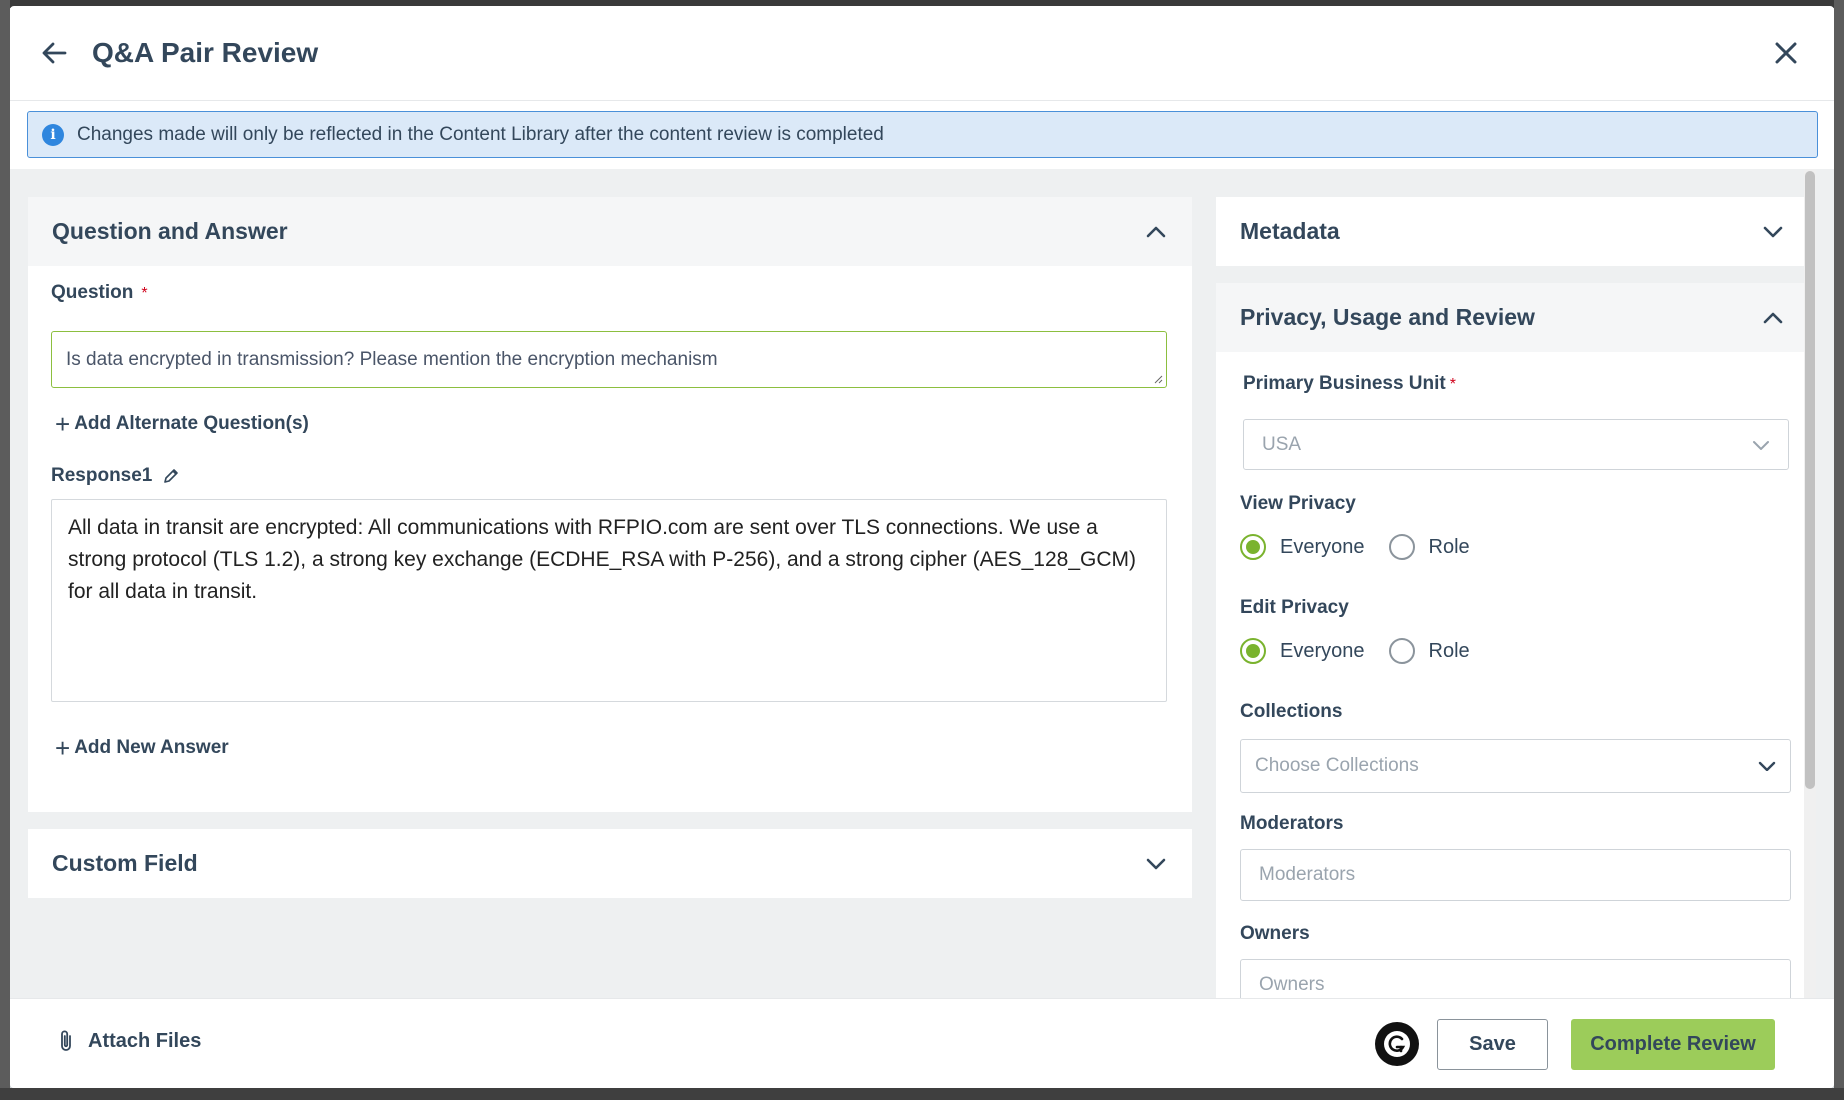 Image resolution: width=1844 pixels, height=1100 pixels. I want to click on background-left, so click(5, 550).